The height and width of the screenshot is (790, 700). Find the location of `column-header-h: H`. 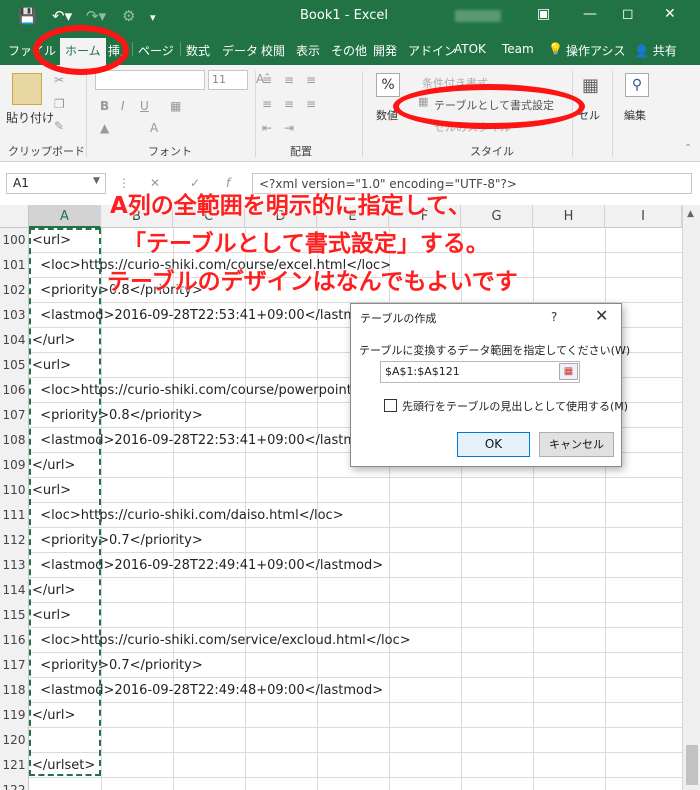

column-header-h: H is located at coordinates (569, 216).